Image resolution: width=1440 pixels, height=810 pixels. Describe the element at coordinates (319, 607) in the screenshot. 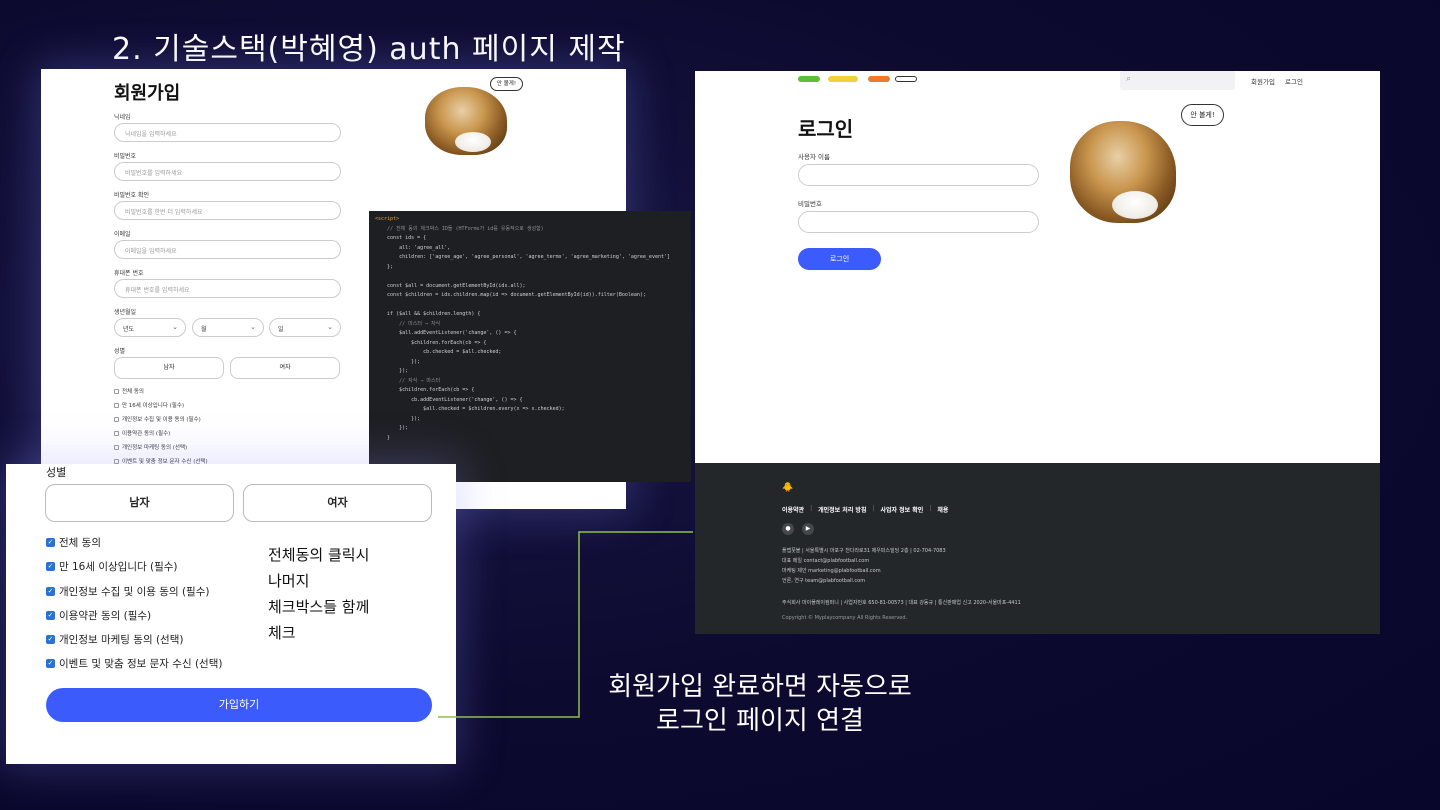

I see `annotation-line: 체크박스들 함께` at that location.